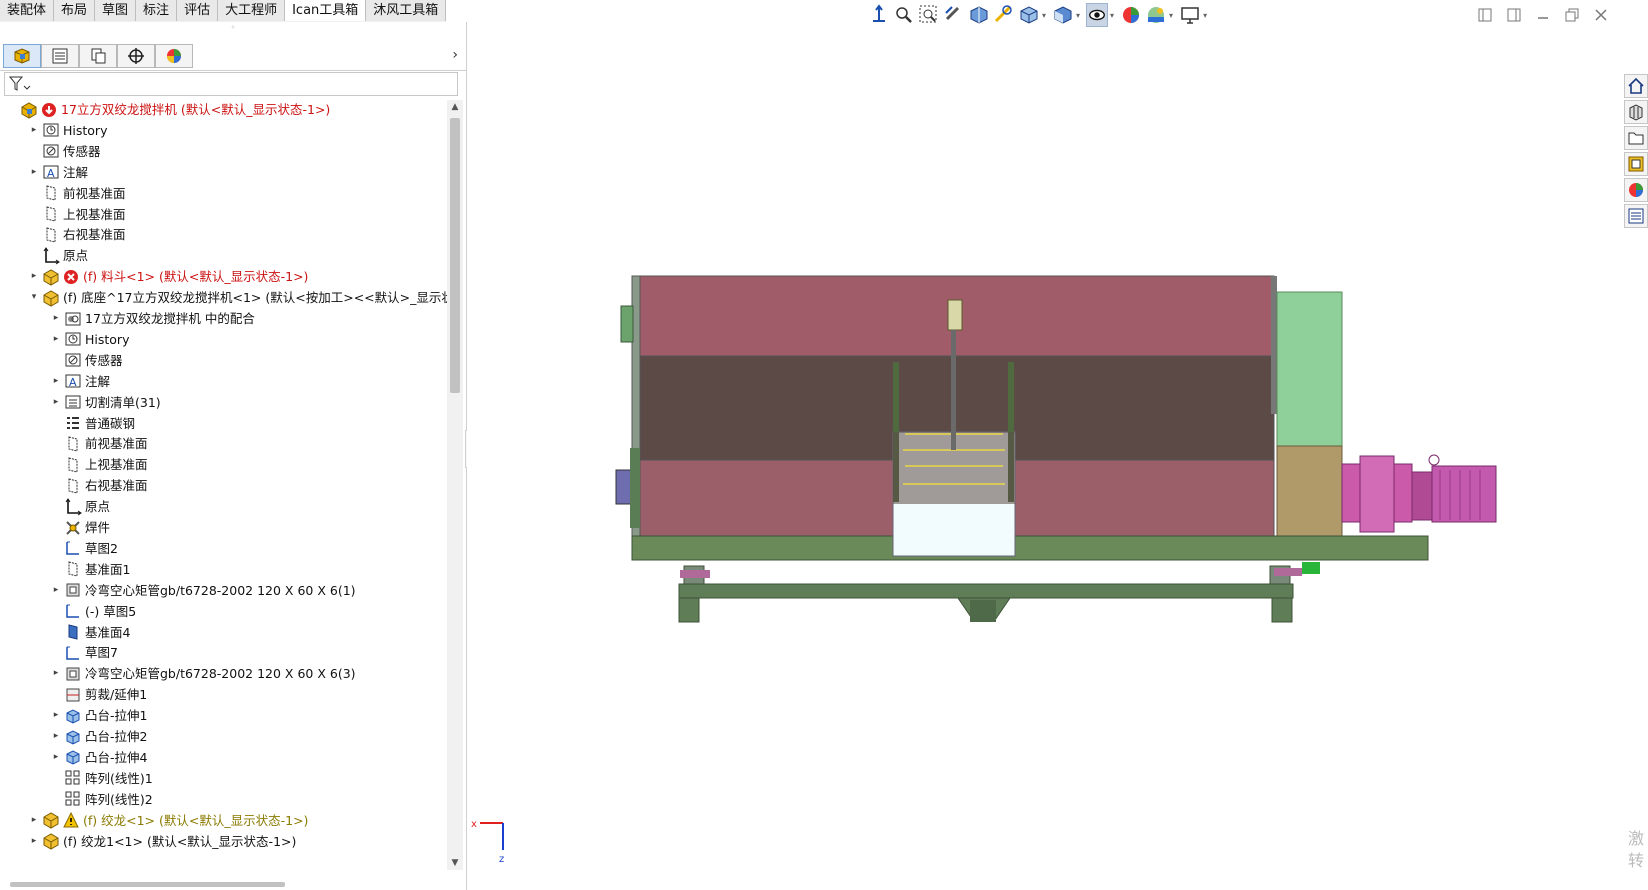  Describe the element at coordinates (1156, 15) in the screenshot. I see `apply-scene-icon` at that location.